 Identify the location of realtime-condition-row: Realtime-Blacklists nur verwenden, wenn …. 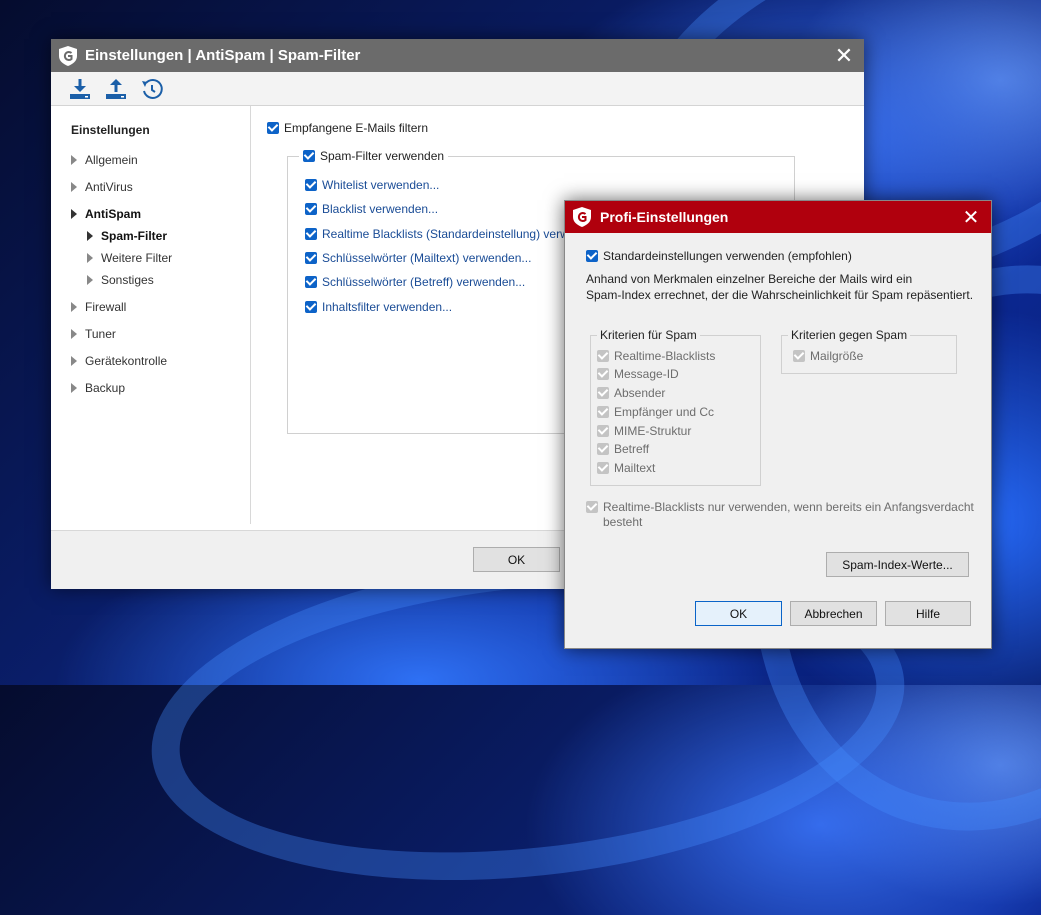
(780, 515).